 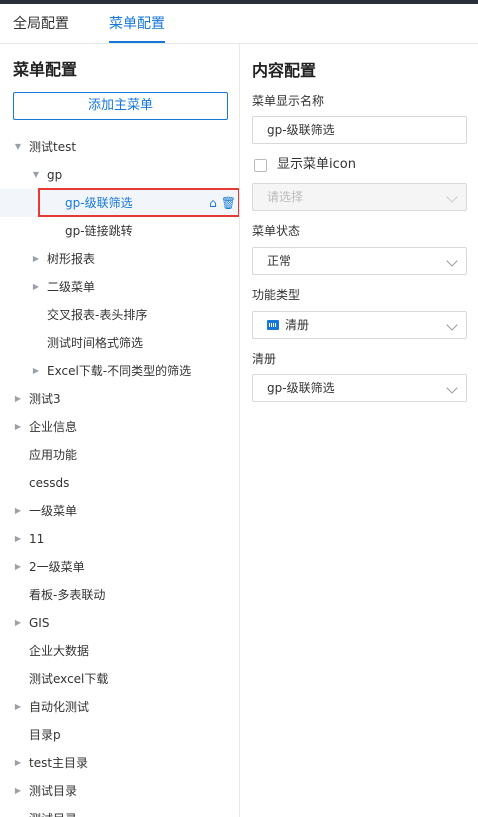 What do you see at coordinates (137, 42) in the screenshot?
I see `active-tab-indicator` at bounding box center [137, 42].